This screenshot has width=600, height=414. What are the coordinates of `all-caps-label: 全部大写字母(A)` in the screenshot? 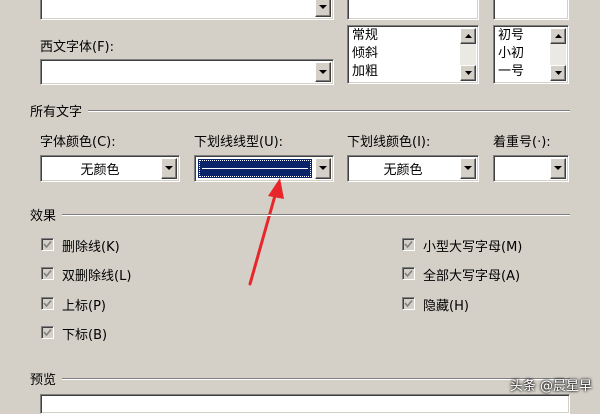 It's located at (471, 274).